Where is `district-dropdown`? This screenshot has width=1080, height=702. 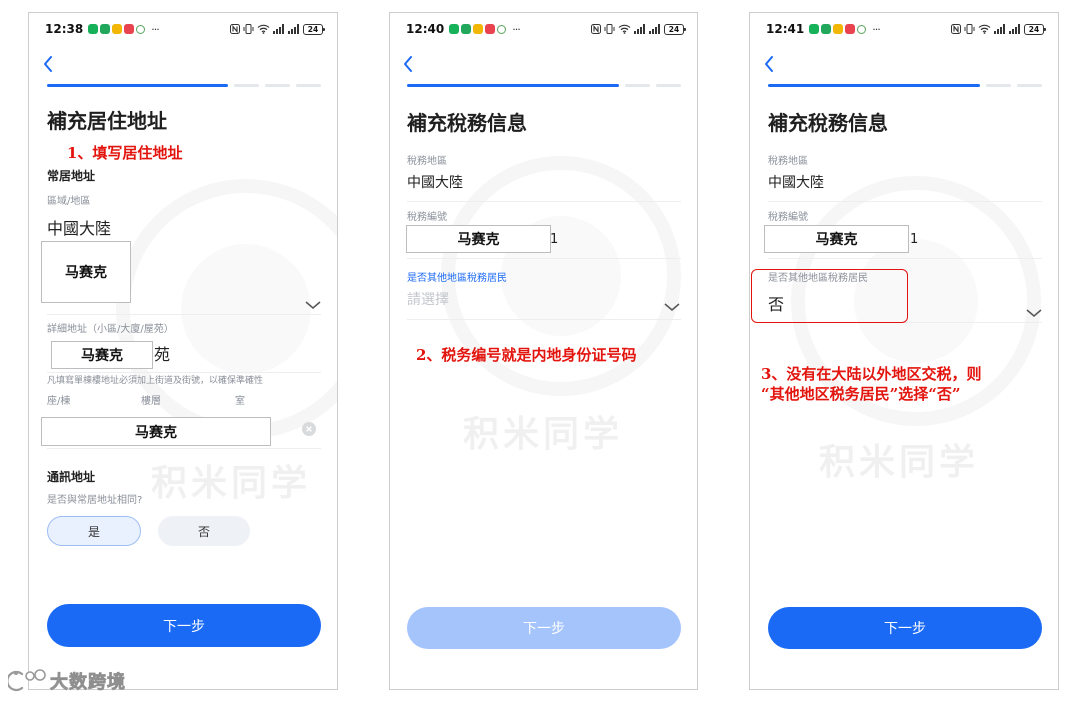 district-dropdown is located at coordinates (313, 304).